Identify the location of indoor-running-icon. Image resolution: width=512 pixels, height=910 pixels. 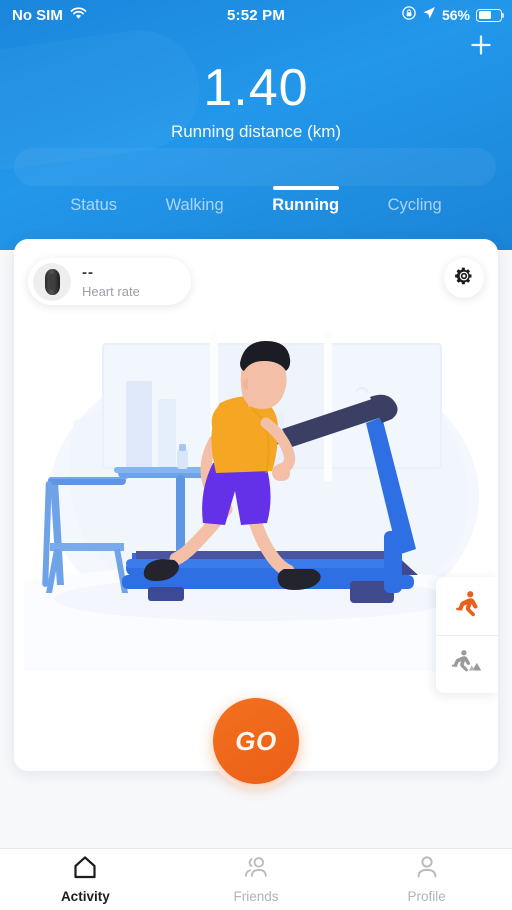
(467, 606).